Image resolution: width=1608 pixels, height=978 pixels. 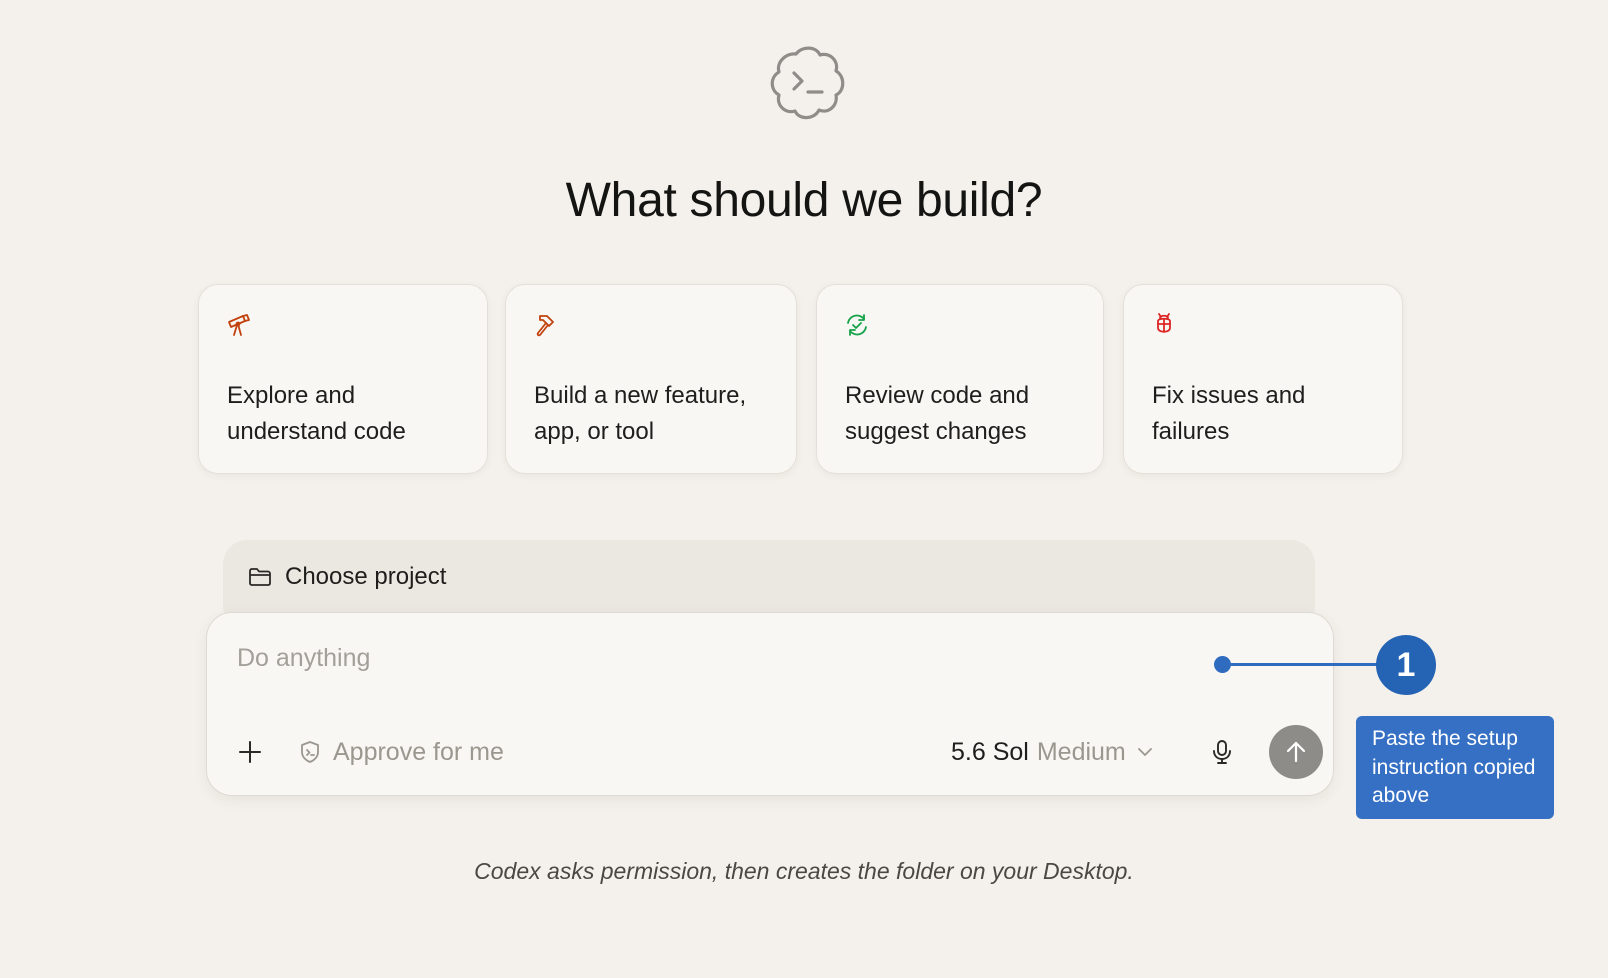 I want to click on add-attachment-button, so click(x=250, y=752).